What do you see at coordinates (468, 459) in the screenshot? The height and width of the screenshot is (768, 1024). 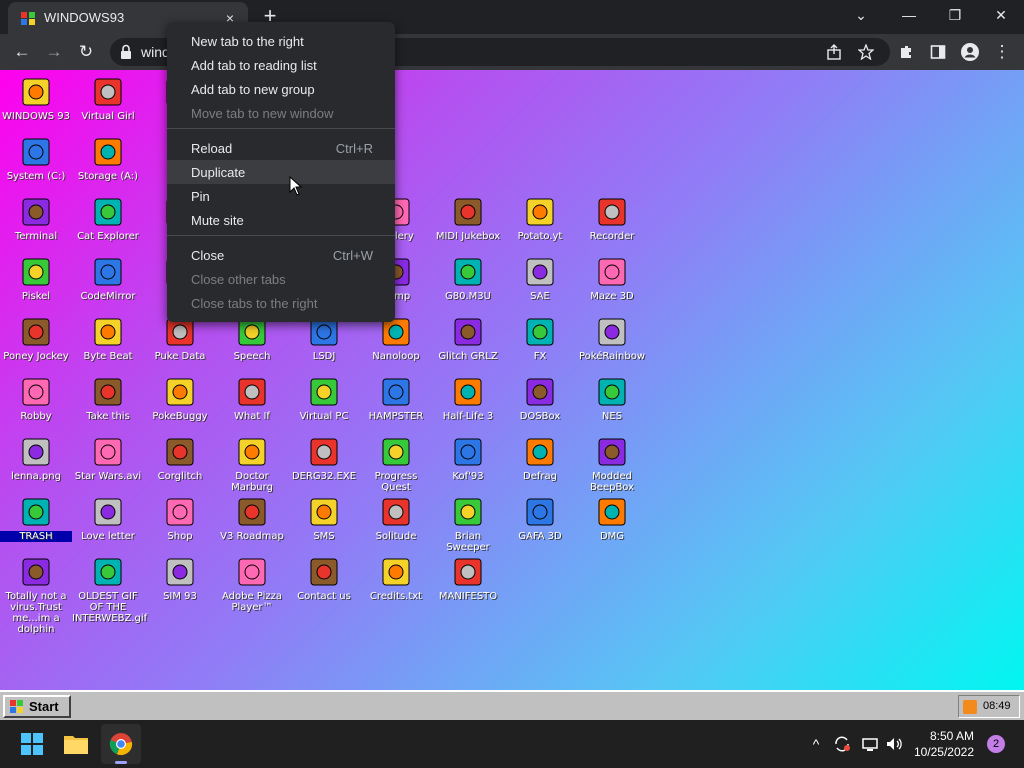 I see `desktop-icon-kof-93: Kof'93` at bounding box center [468, 459].